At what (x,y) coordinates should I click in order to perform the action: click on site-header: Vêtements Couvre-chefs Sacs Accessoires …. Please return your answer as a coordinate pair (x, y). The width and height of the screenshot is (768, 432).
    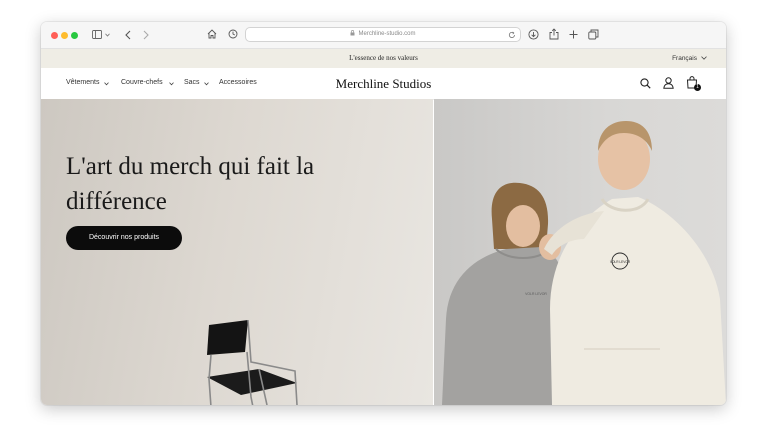
    Looking at the image, I should click on (383, 84).